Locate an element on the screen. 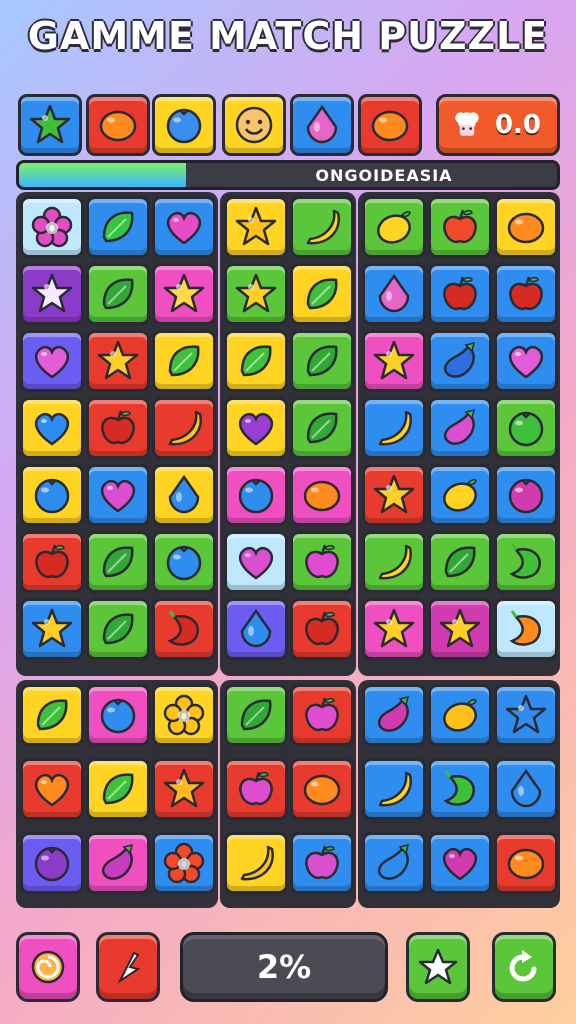 The height and width of the screenshot is (1024, 576). star-bonus-button is located at coordinates (438, 967).